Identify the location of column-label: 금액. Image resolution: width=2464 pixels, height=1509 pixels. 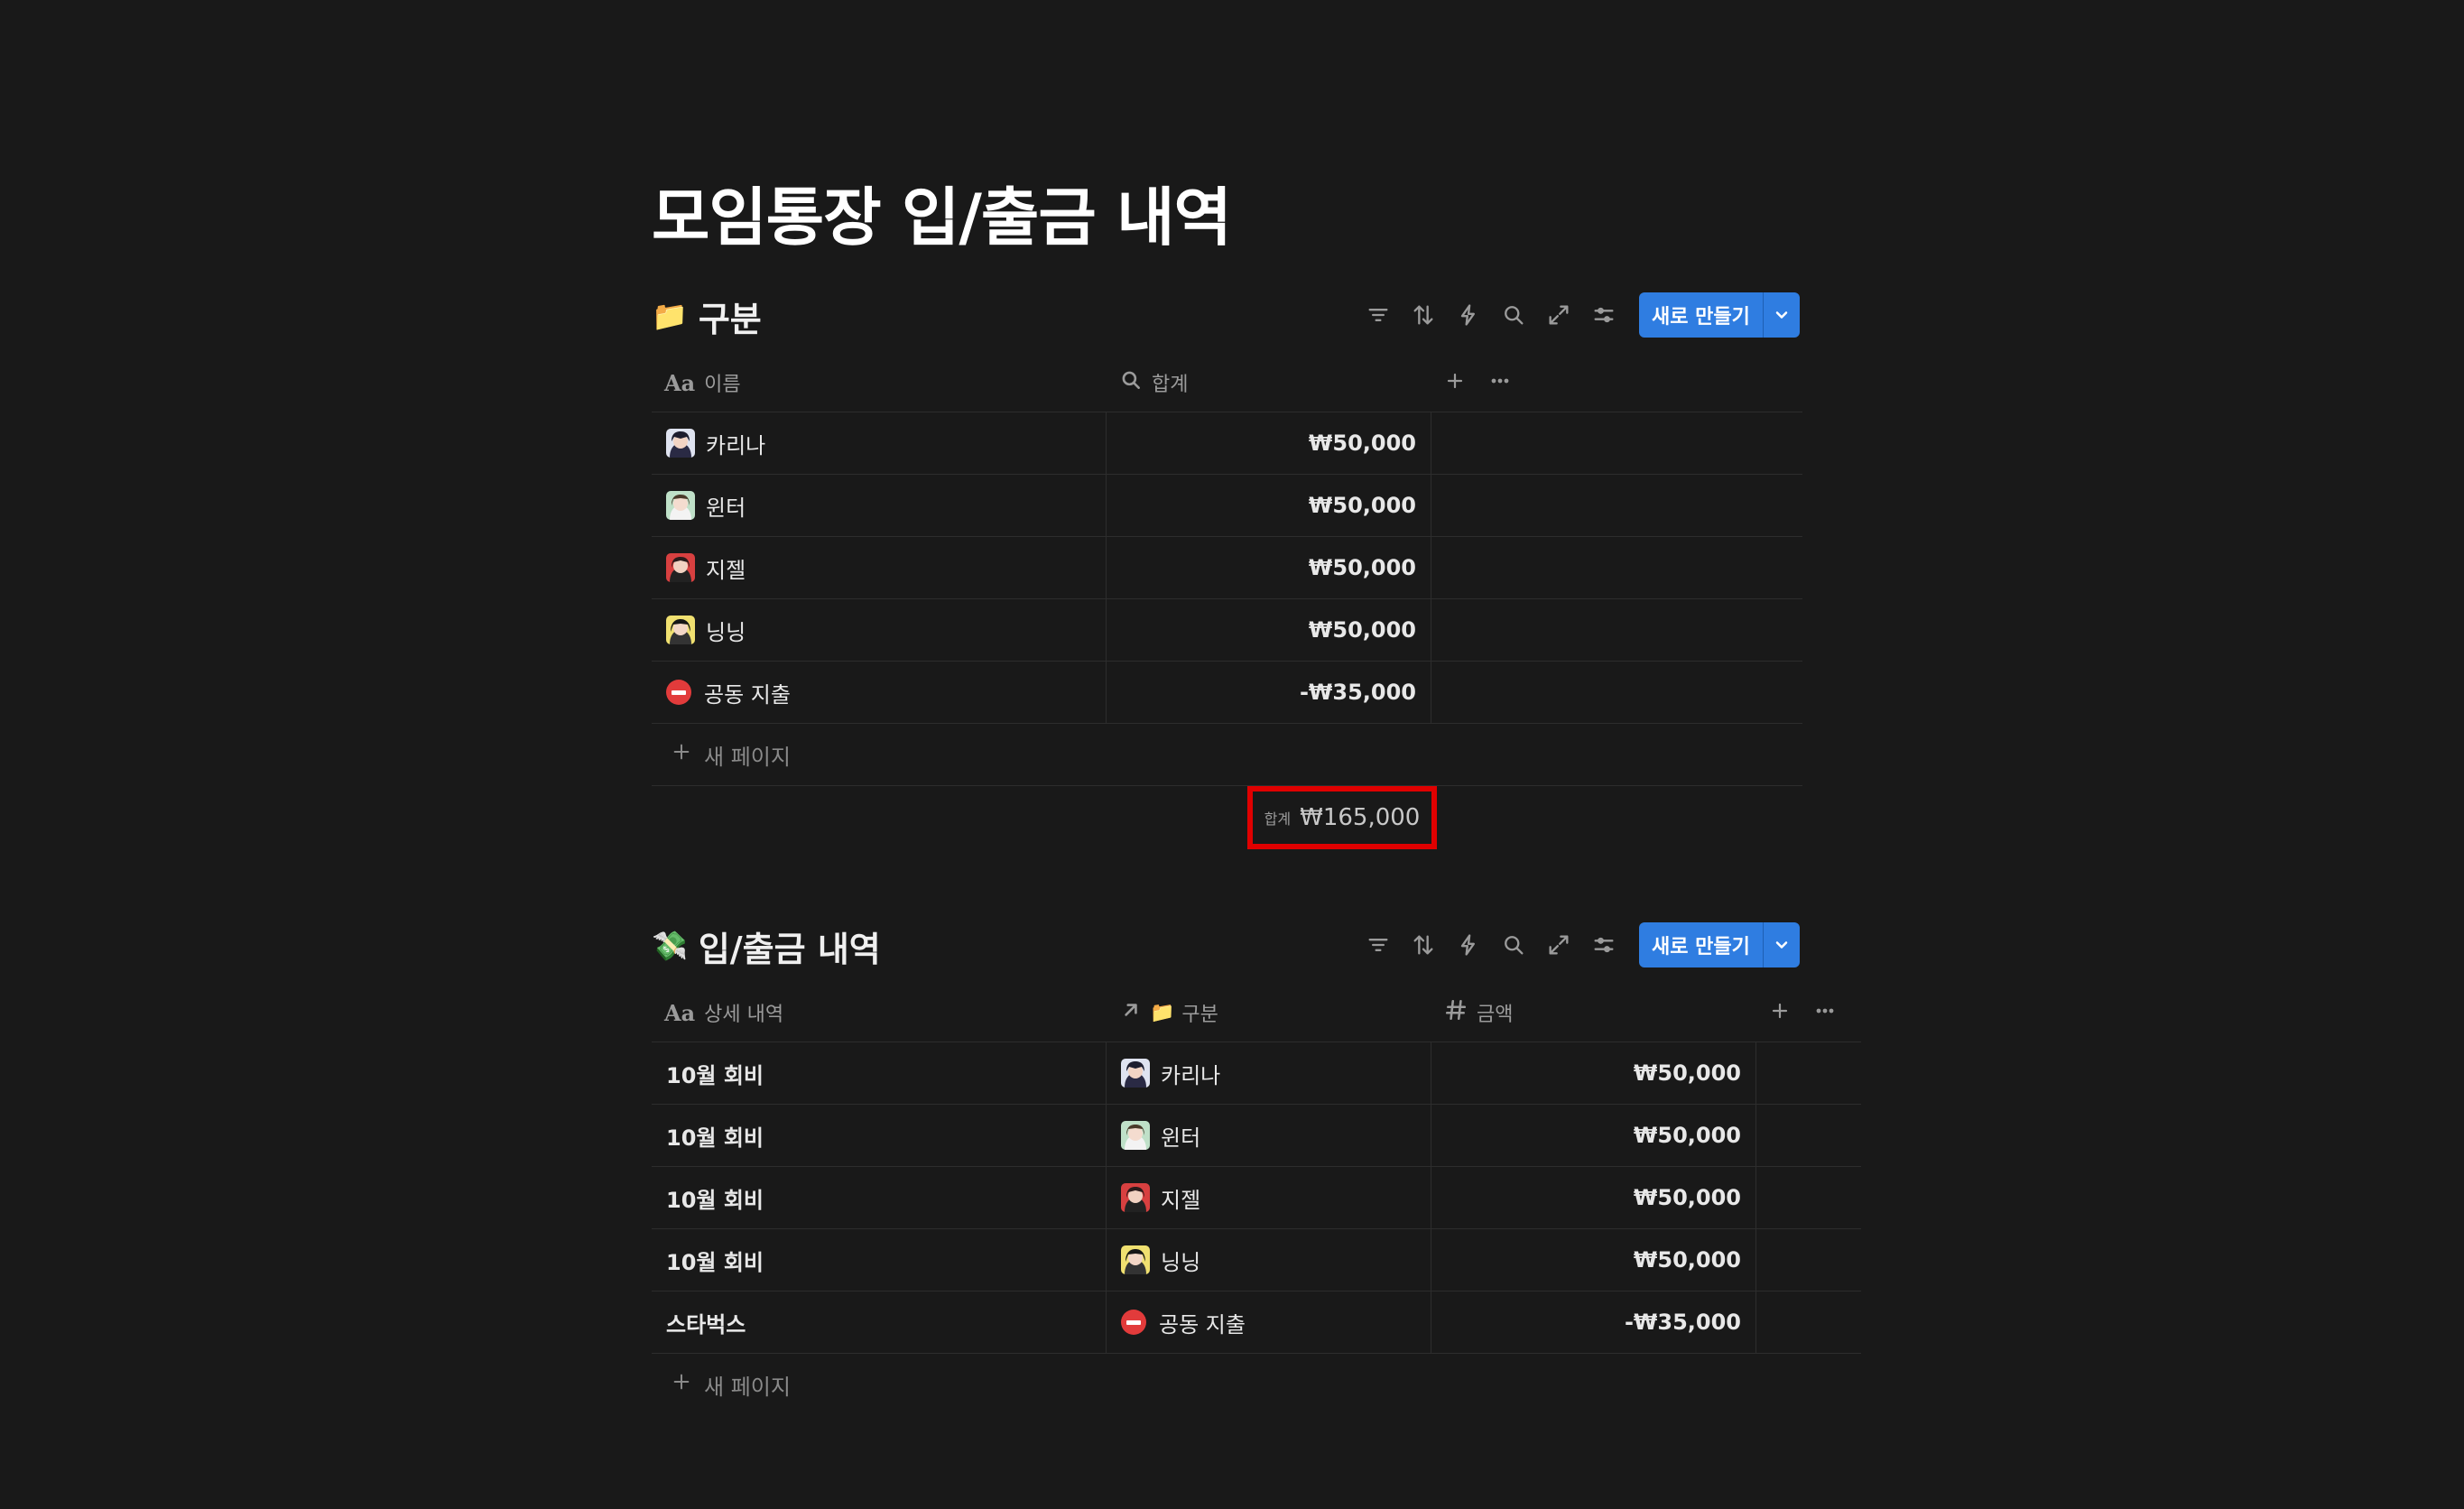
(1495, 1015).